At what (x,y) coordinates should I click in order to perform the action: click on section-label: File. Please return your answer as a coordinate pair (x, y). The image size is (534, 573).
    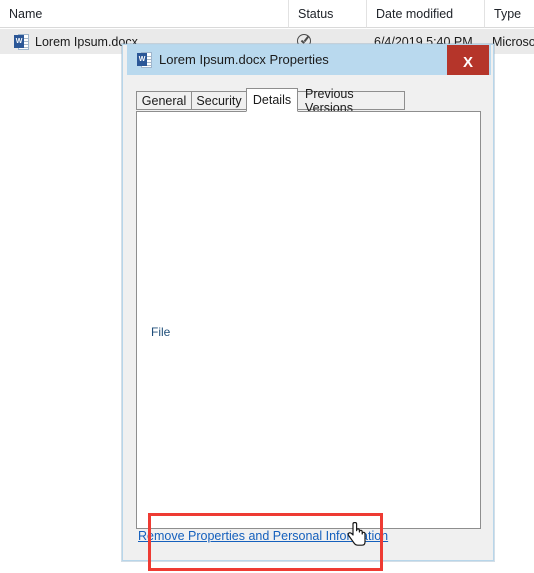
    Looking at the image, I should click on (164, 331).